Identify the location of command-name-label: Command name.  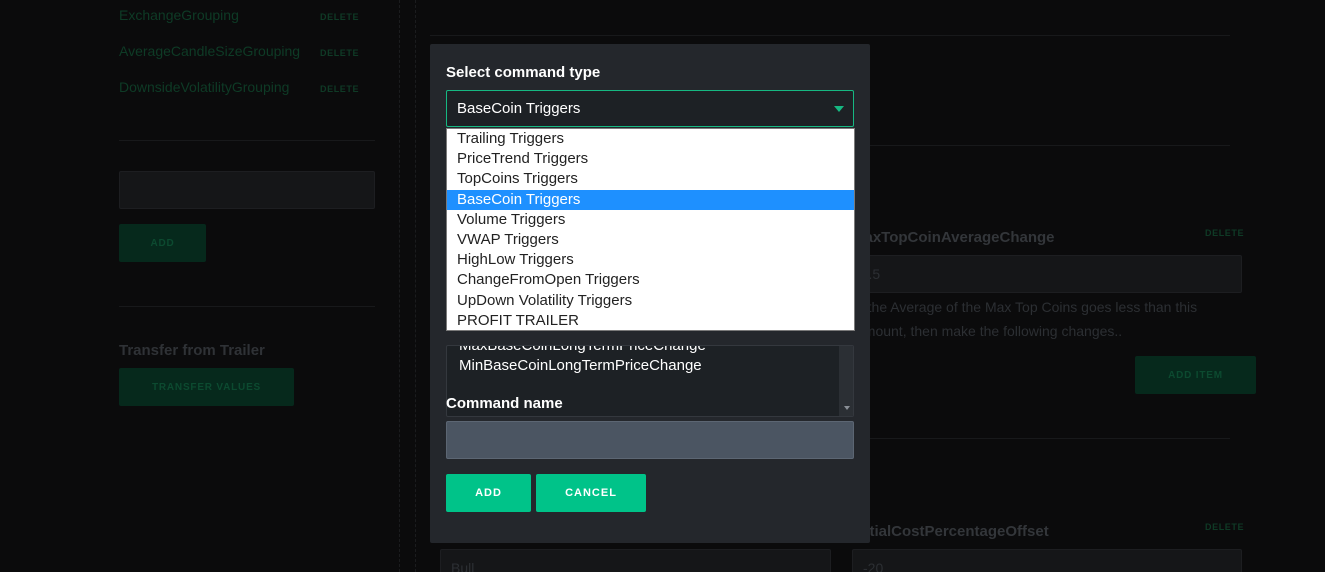
(504, 403).